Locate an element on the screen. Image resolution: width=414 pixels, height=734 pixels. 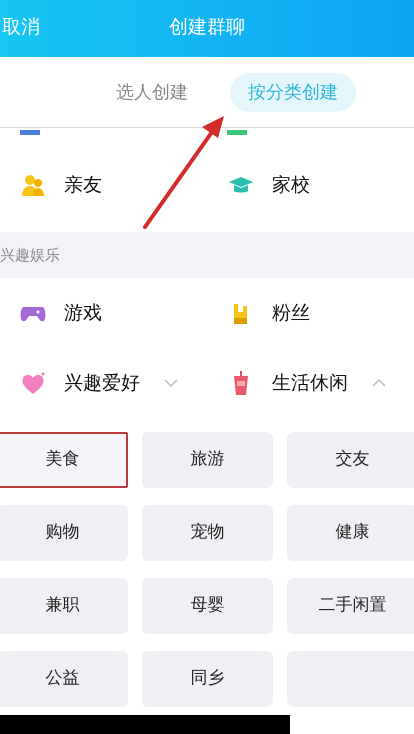
subcategory-button: 购物 is located at coordinates (64, 533).